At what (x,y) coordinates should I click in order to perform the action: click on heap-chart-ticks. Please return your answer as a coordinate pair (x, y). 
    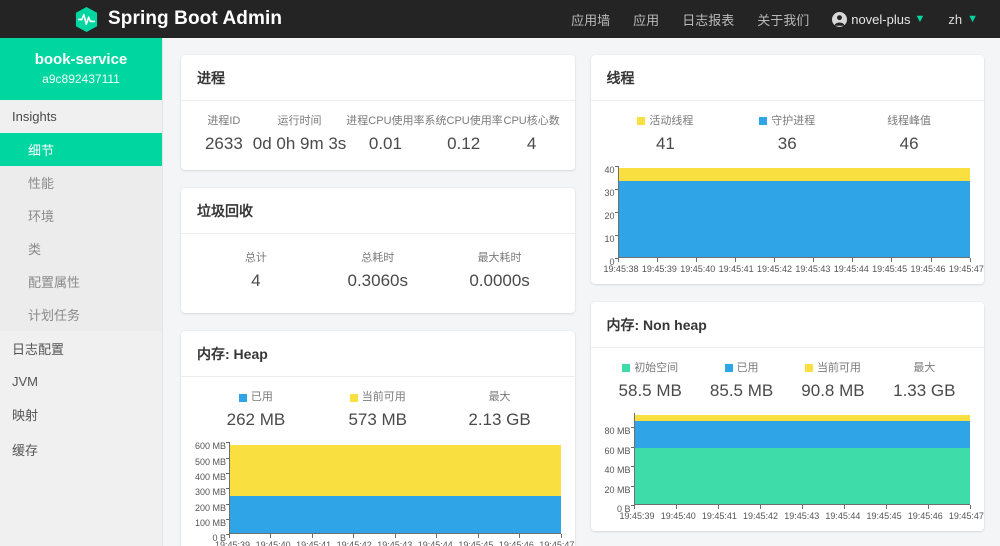
    Looking at the image, I should click on (395, 536).